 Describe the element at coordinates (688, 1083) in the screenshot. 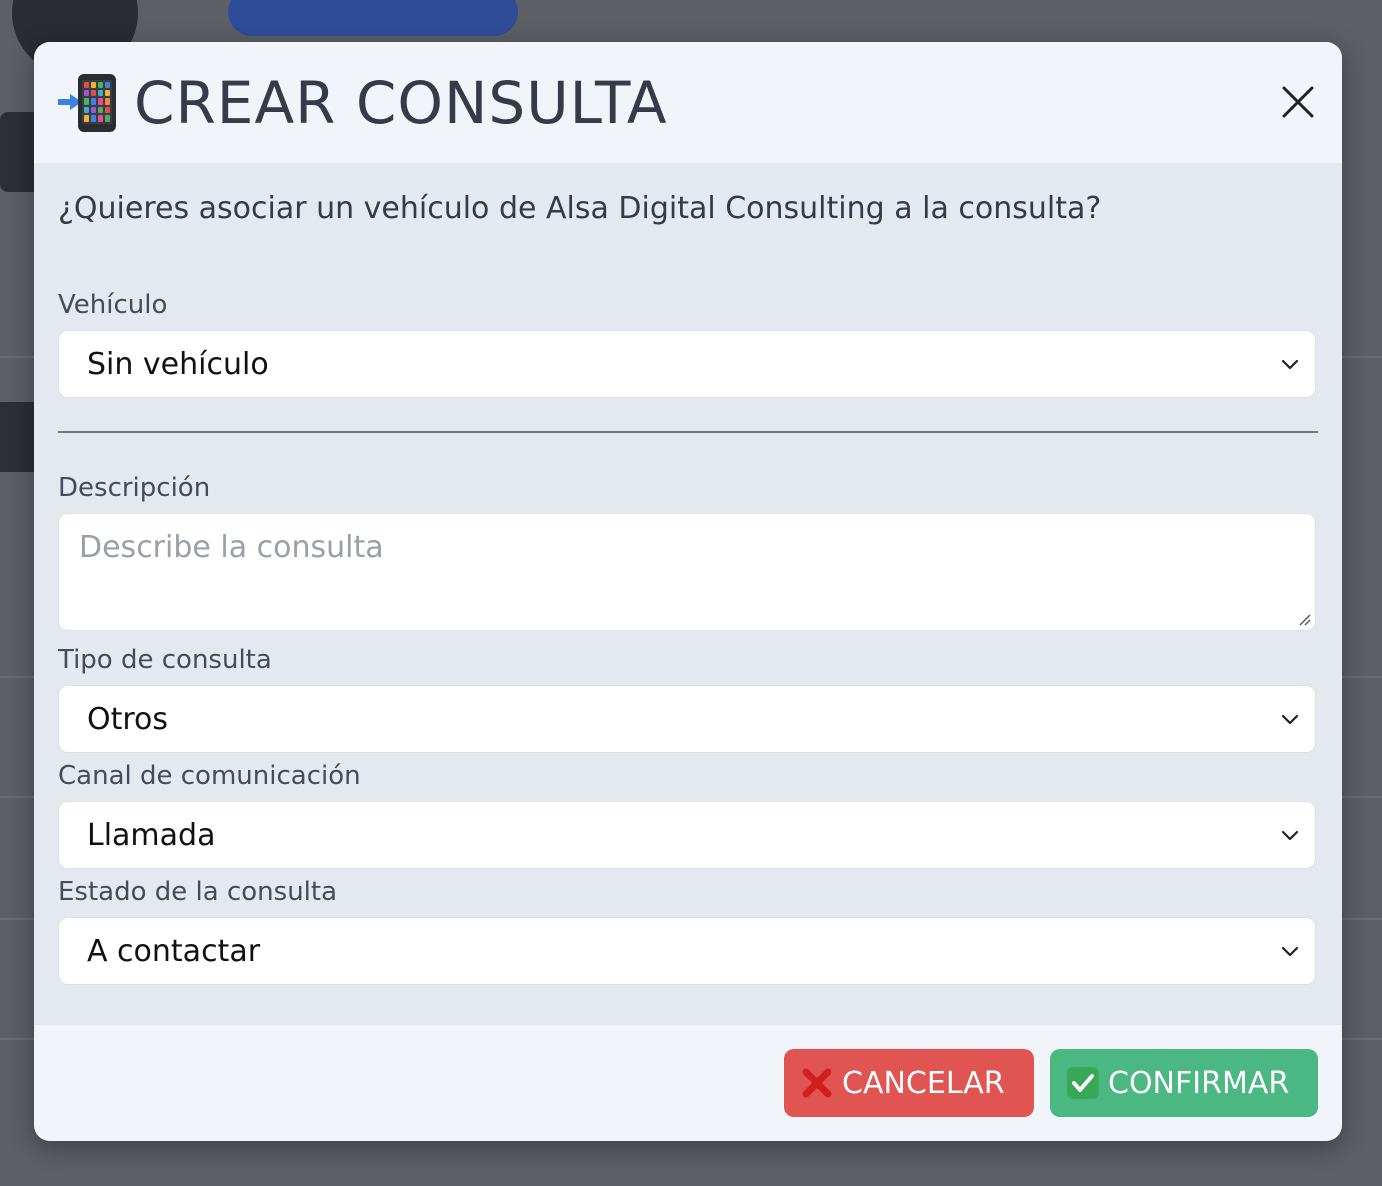

I see `modal-footer: CANCELAR CONFIRMAR` at that location.